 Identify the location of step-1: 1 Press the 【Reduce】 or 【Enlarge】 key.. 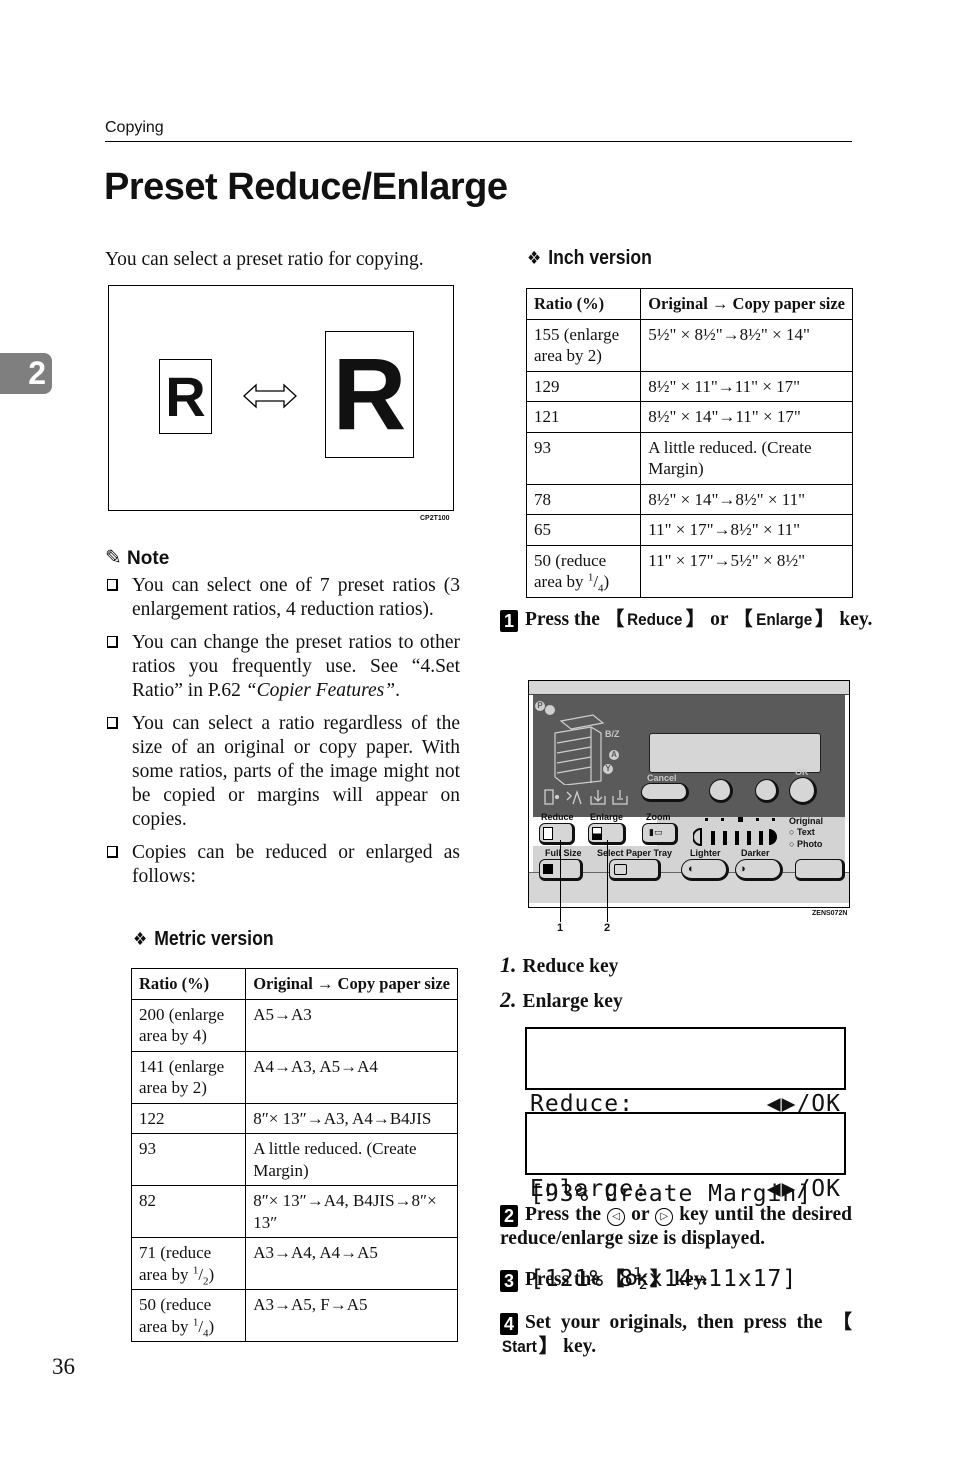
(686, 620).